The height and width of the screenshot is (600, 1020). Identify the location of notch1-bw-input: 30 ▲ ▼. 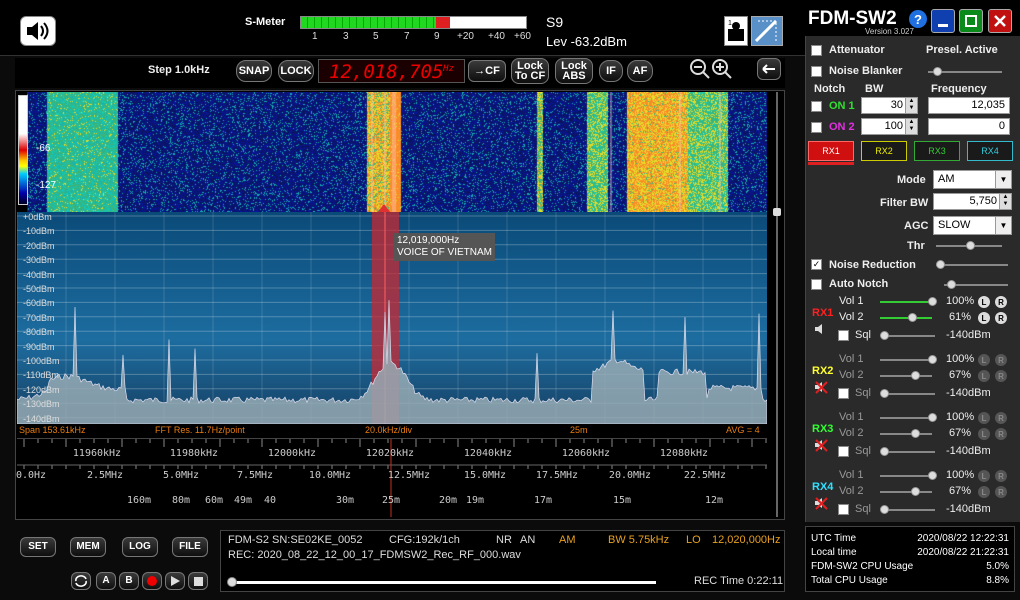
(889, 105).